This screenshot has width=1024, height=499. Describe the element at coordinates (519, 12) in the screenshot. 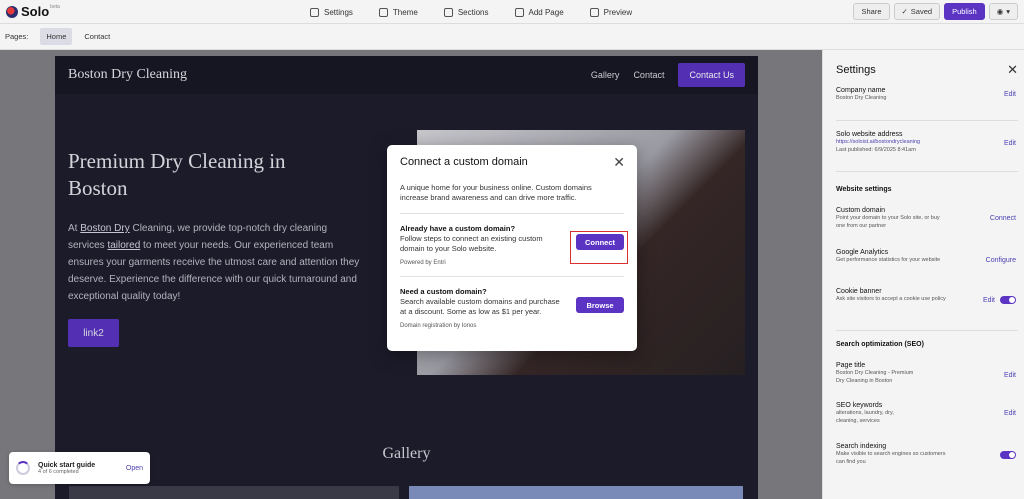

I see `plus-square-icon` at that location.